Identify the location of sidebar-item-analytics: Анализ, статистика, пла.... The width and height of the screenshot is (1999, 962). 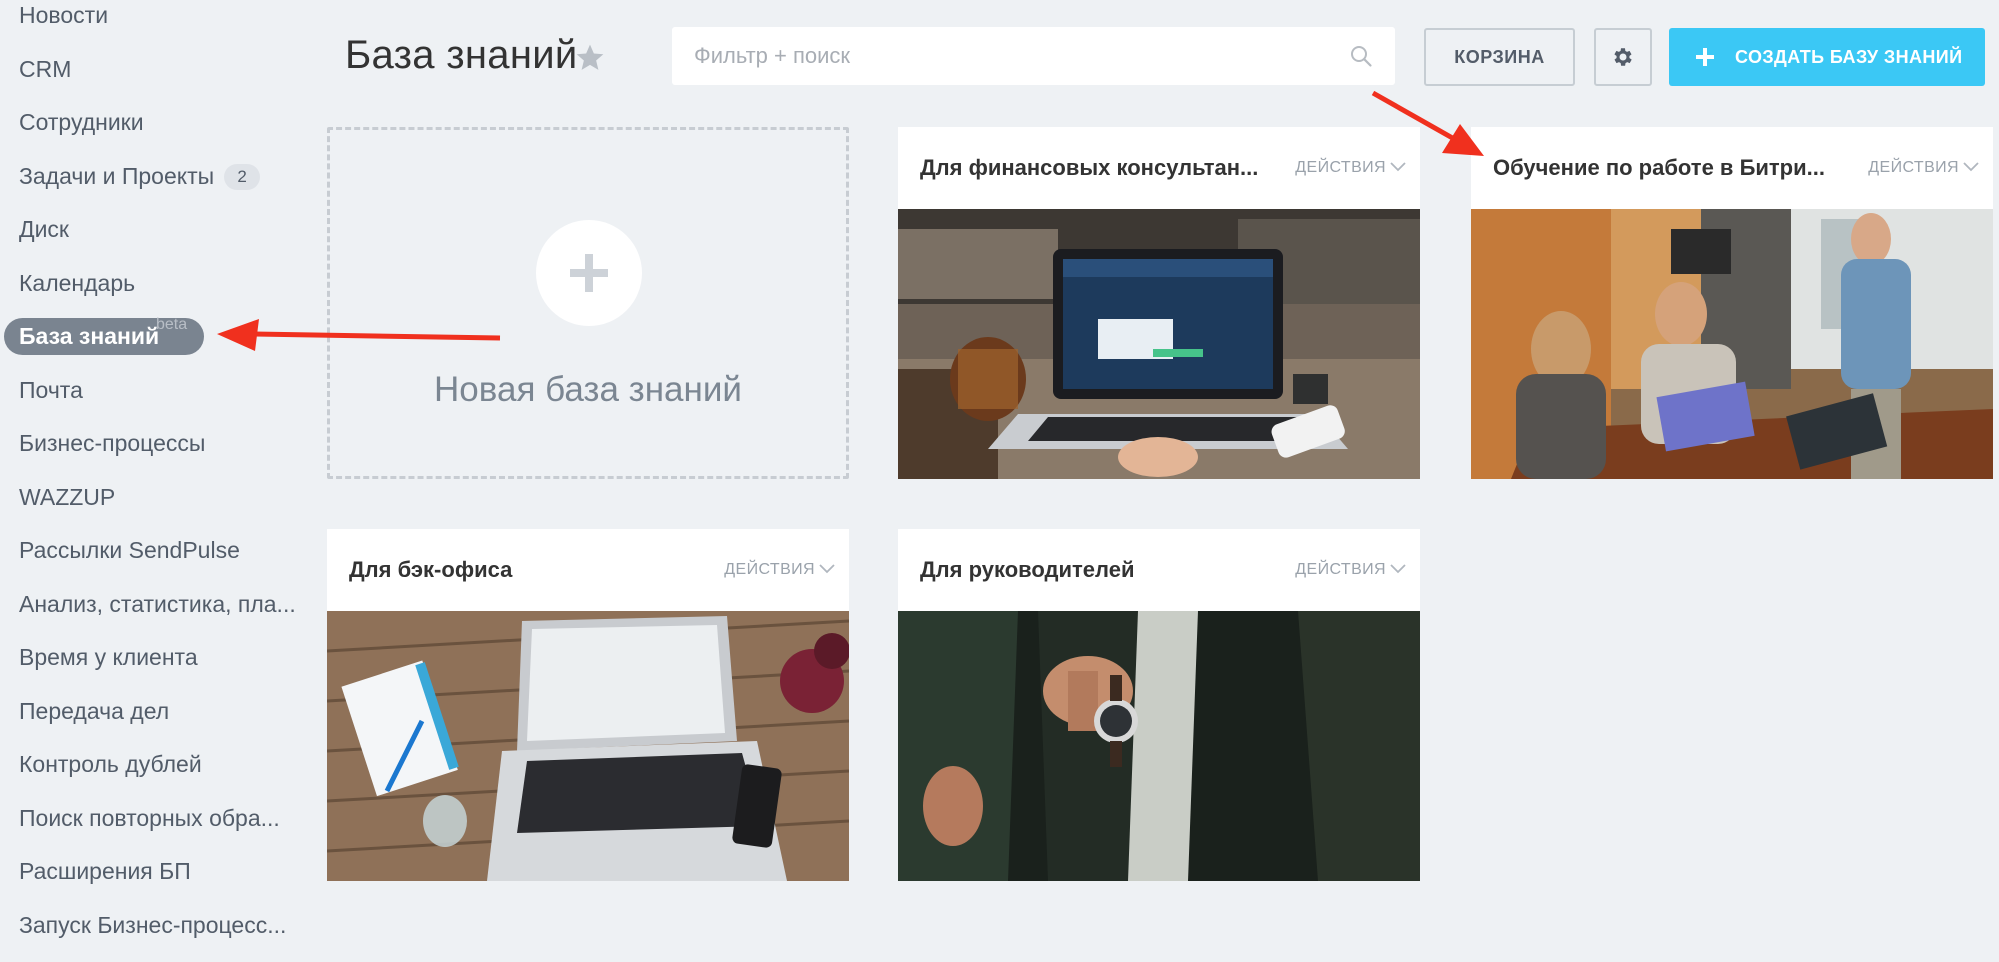
(157, 604).